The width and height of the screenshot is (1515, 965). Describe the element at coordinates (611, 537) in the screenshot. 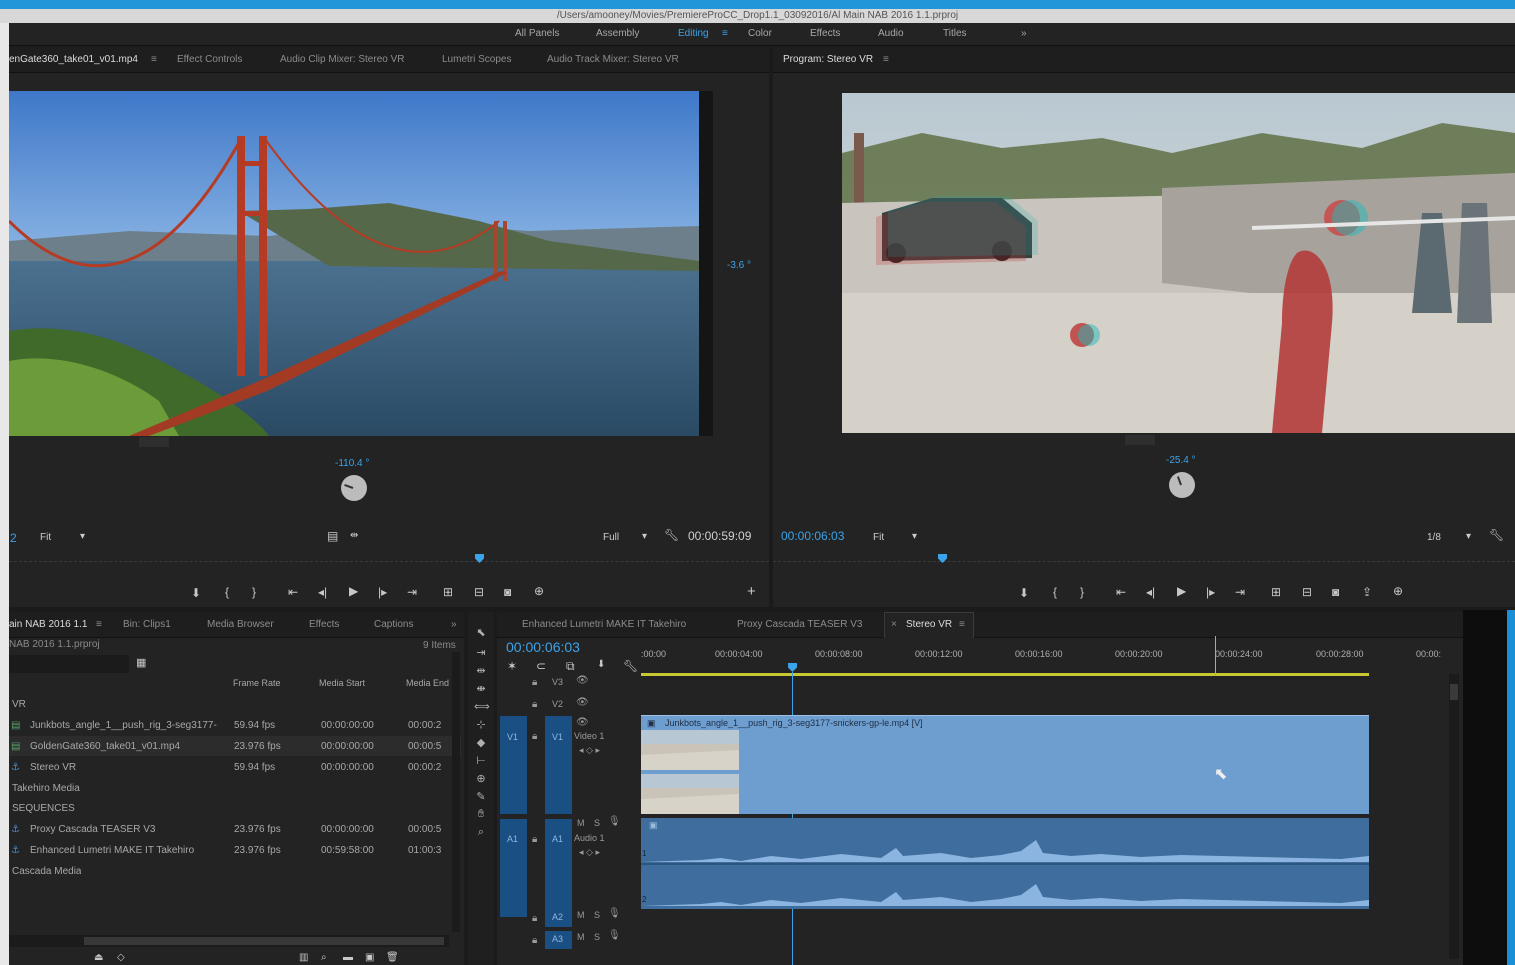

I see `source-quality-select: Full` at that location.